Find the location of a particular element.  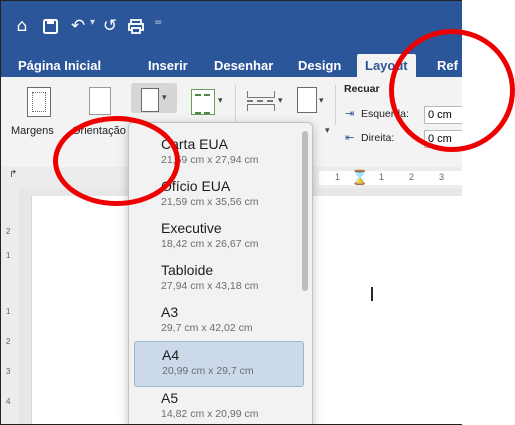

vruler-label: 4 is located at coordinates (8, 401).